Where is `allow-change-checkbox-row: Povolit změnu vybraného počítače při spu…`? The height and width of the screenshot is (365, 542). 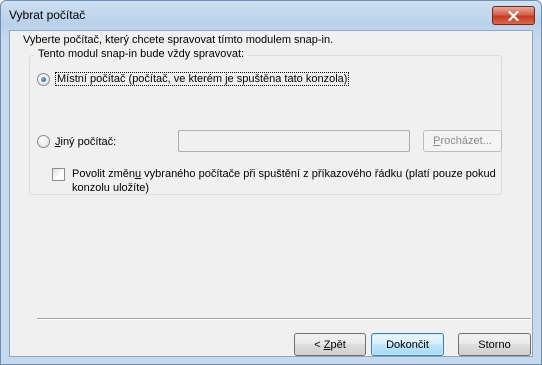 allow-change-checkbox-row: Povolit změnu vybraného počítače při spu… is located at coordinates (277, 181).